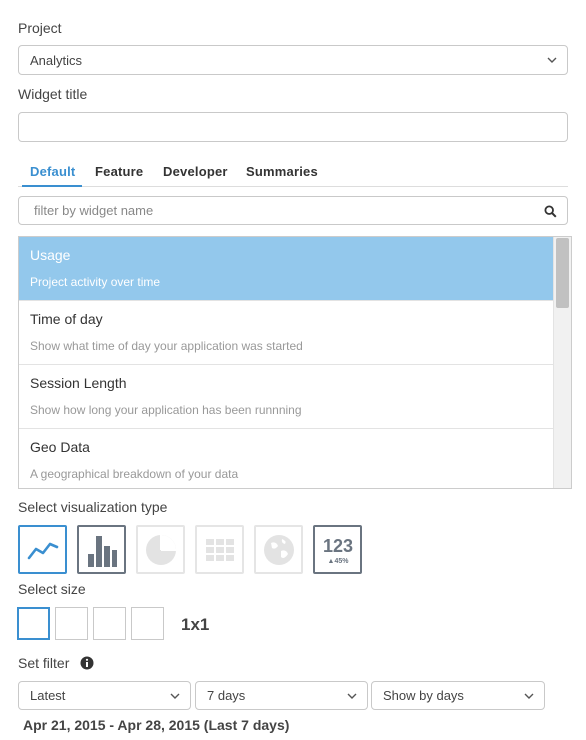  I want to click on widget-item-title: Session Length, so click(78, 383).